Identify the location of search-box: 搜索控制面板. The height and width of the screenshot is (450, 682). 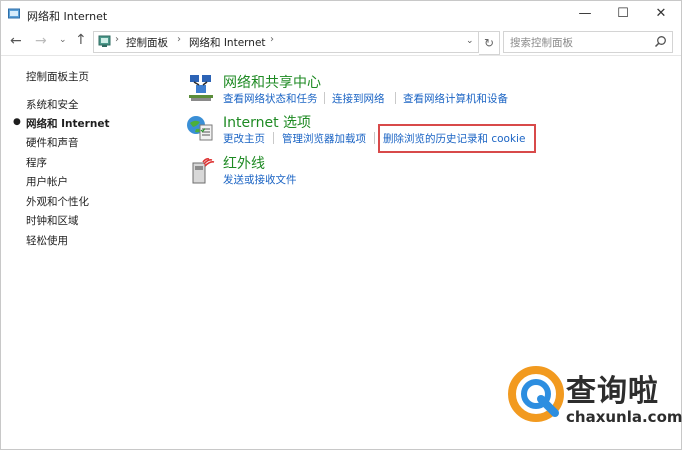
(588, 42).